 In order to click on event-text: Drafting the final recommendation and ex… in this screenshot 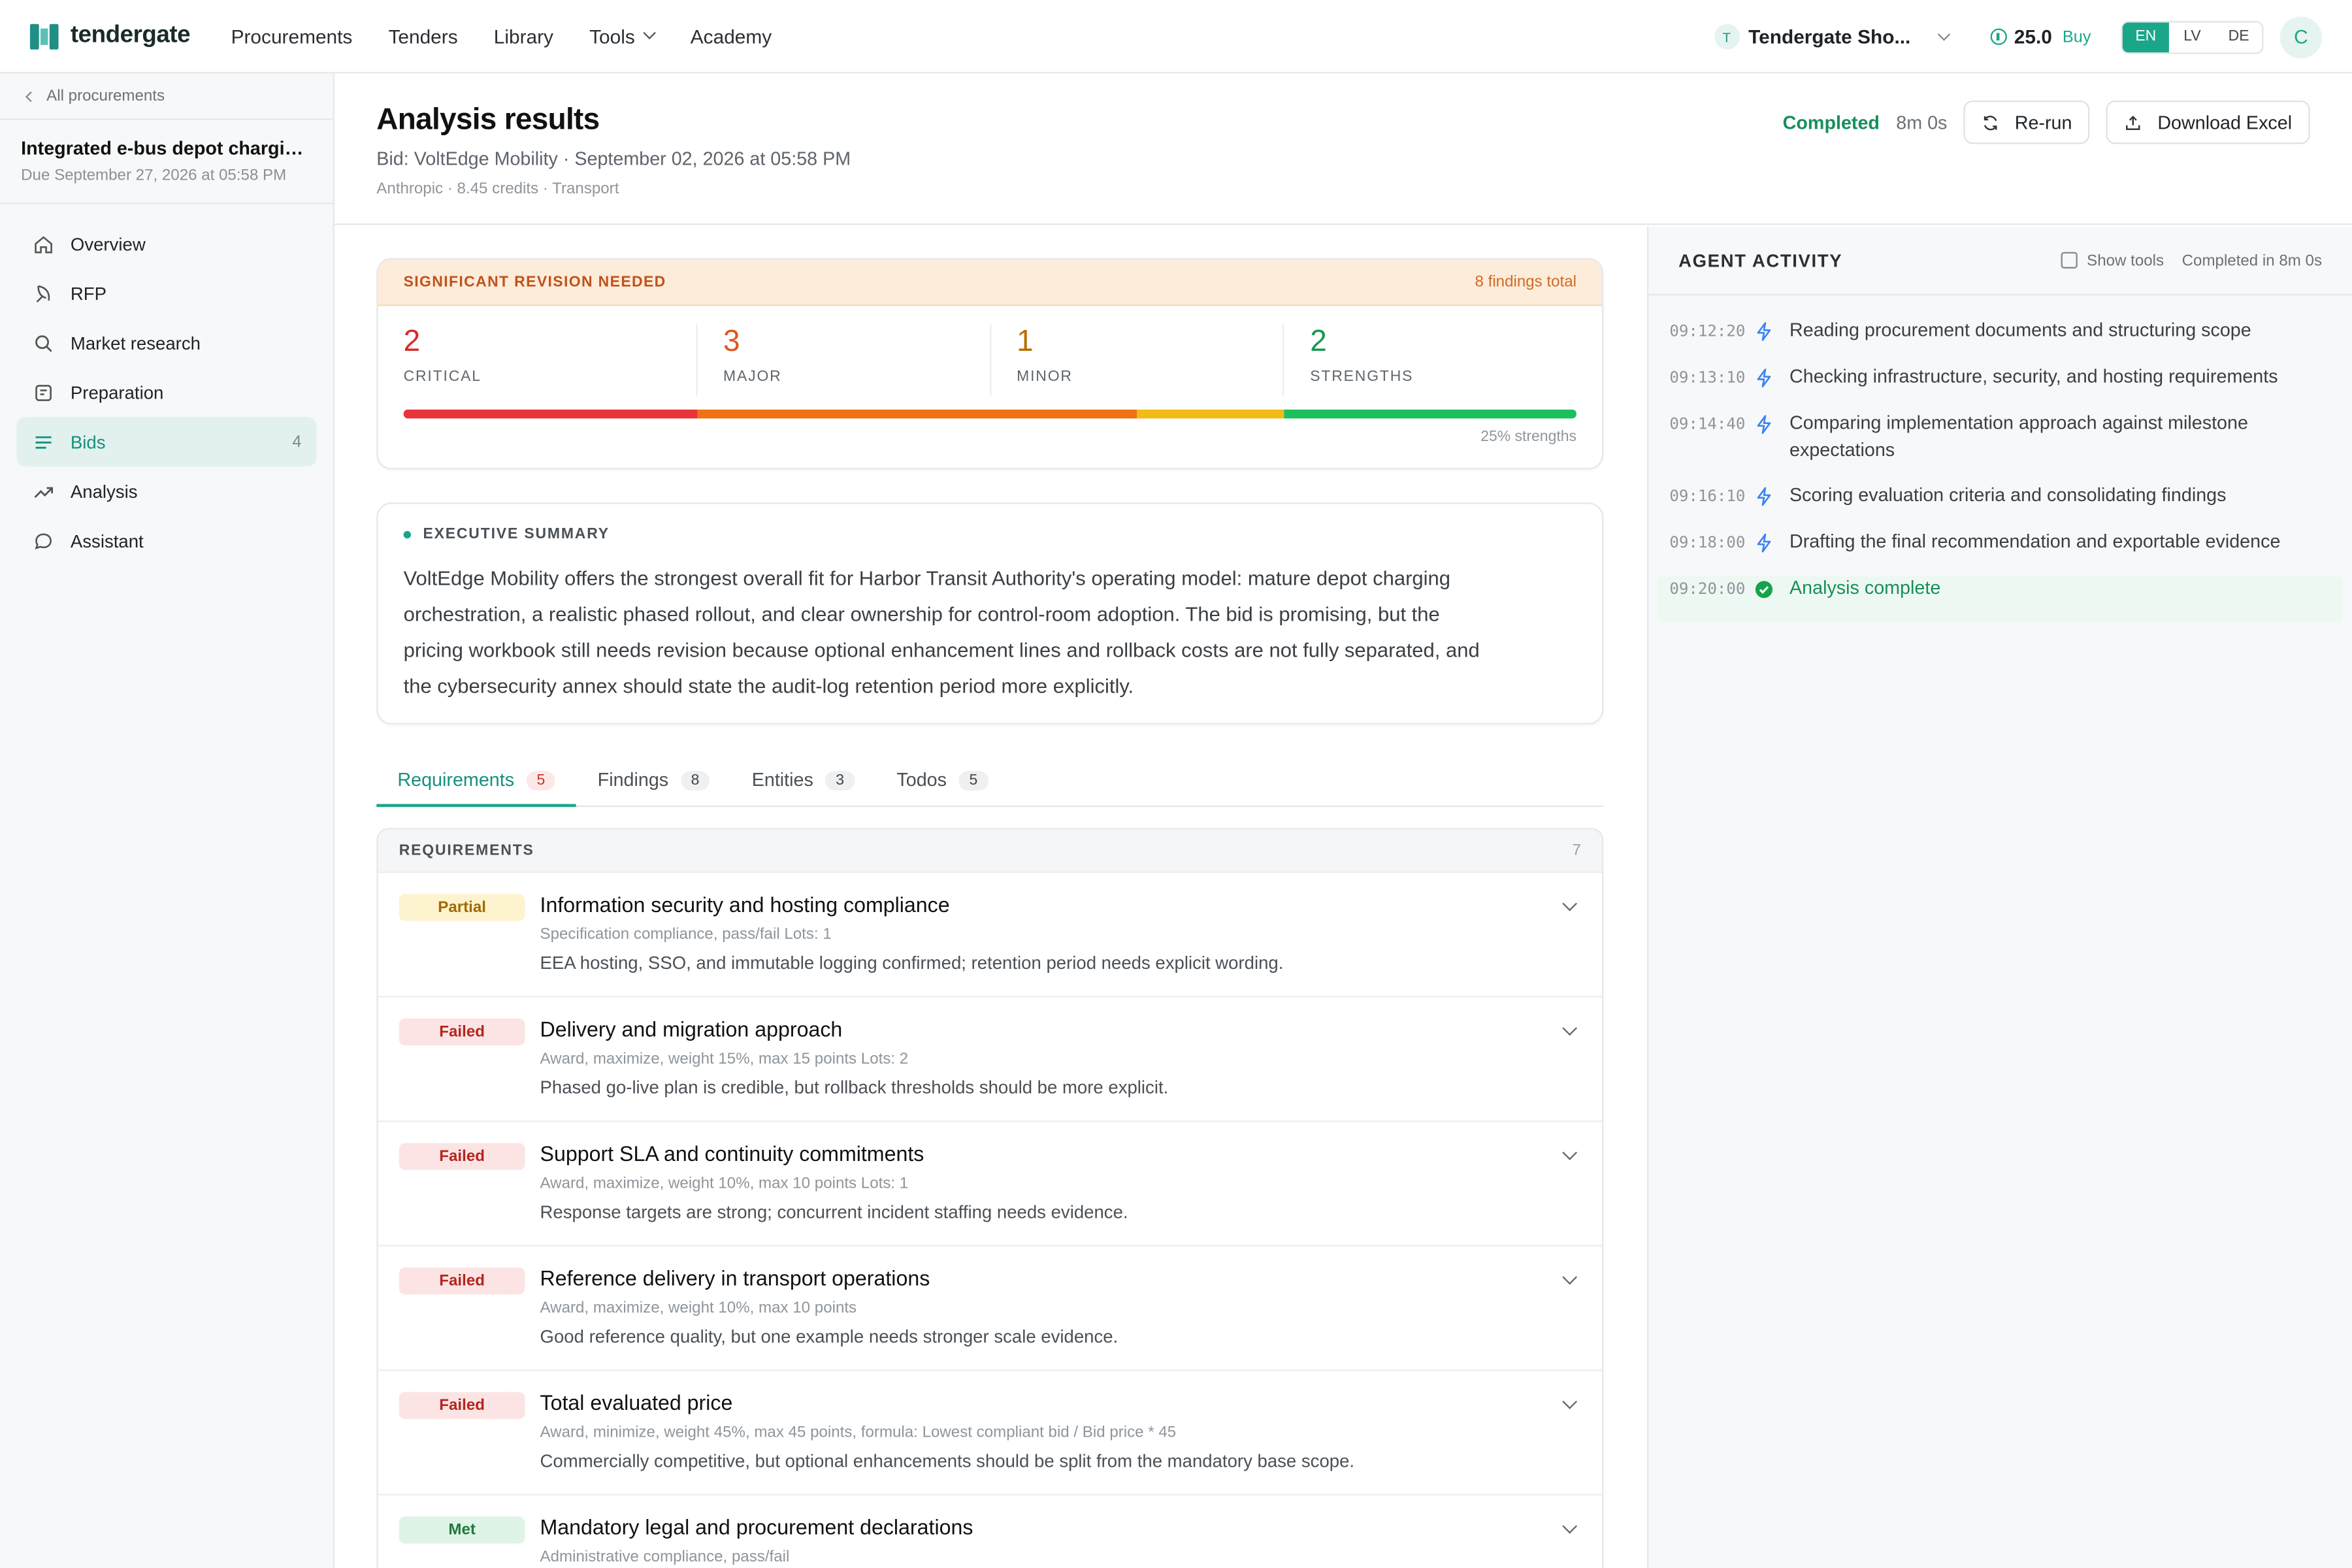, I will do `click(2035, 541)`.